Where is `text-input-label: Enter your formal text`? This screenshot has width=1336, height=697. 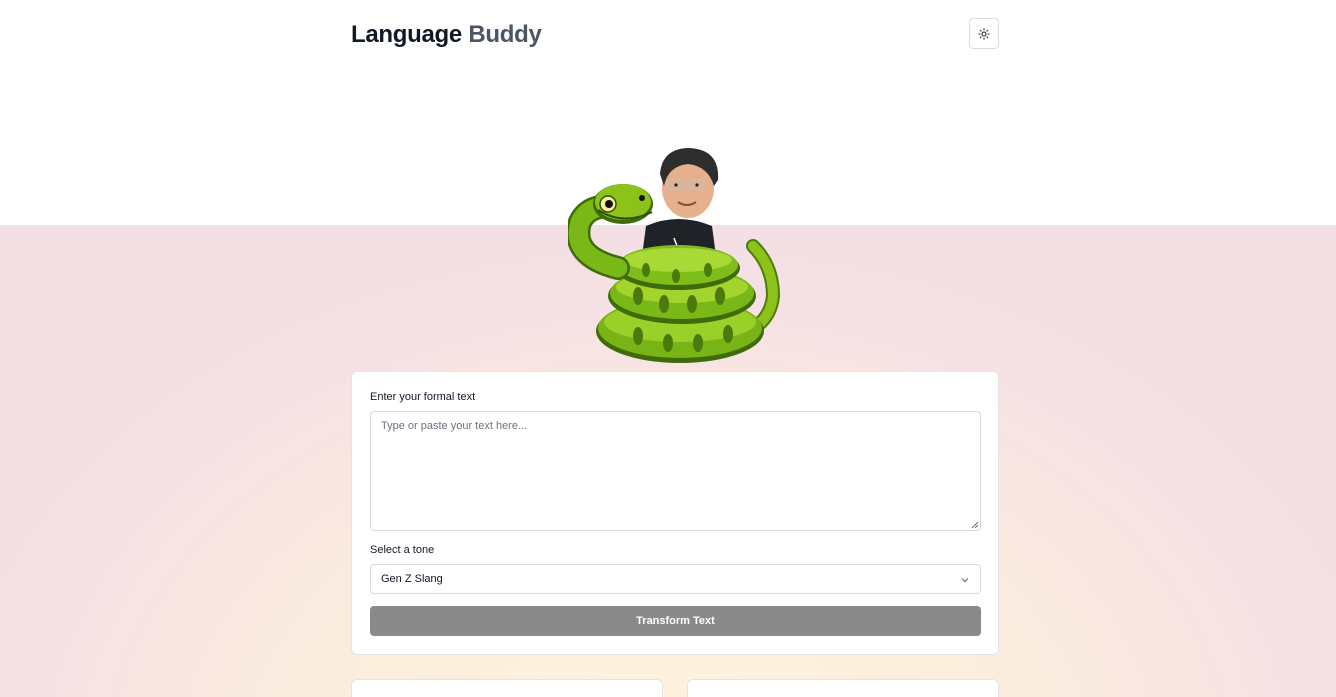 text-input-label: Enter your formal text is located at coordinates (423, 397).